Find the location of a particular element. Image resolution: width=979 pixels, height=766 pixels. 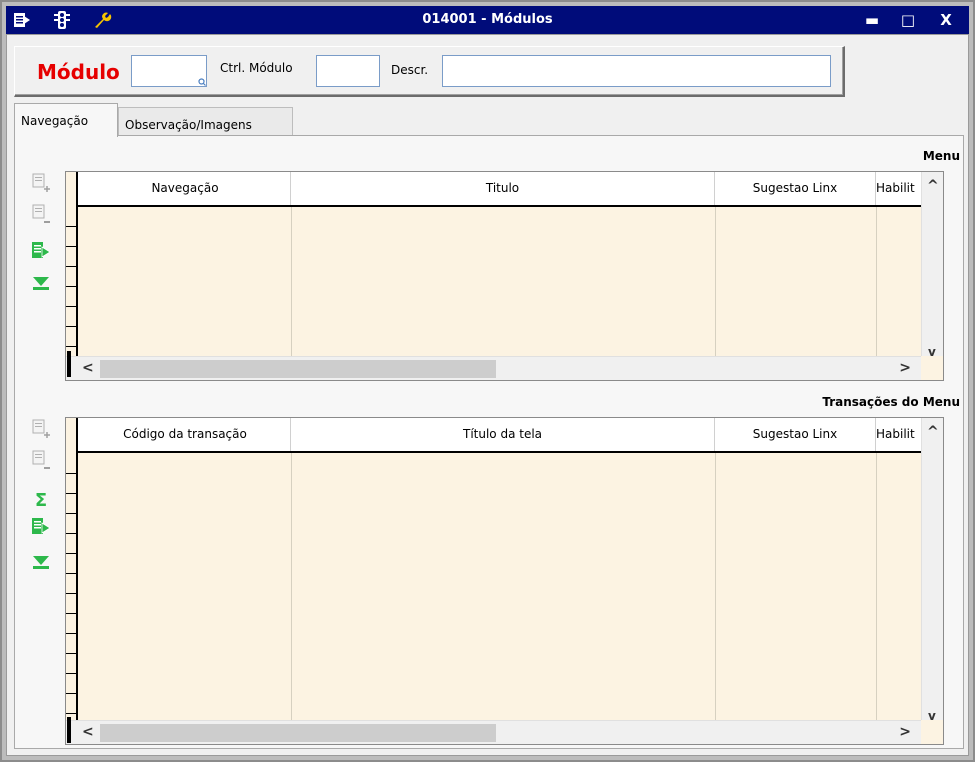

svg-text: Σ is located at coordinates (41, 500).